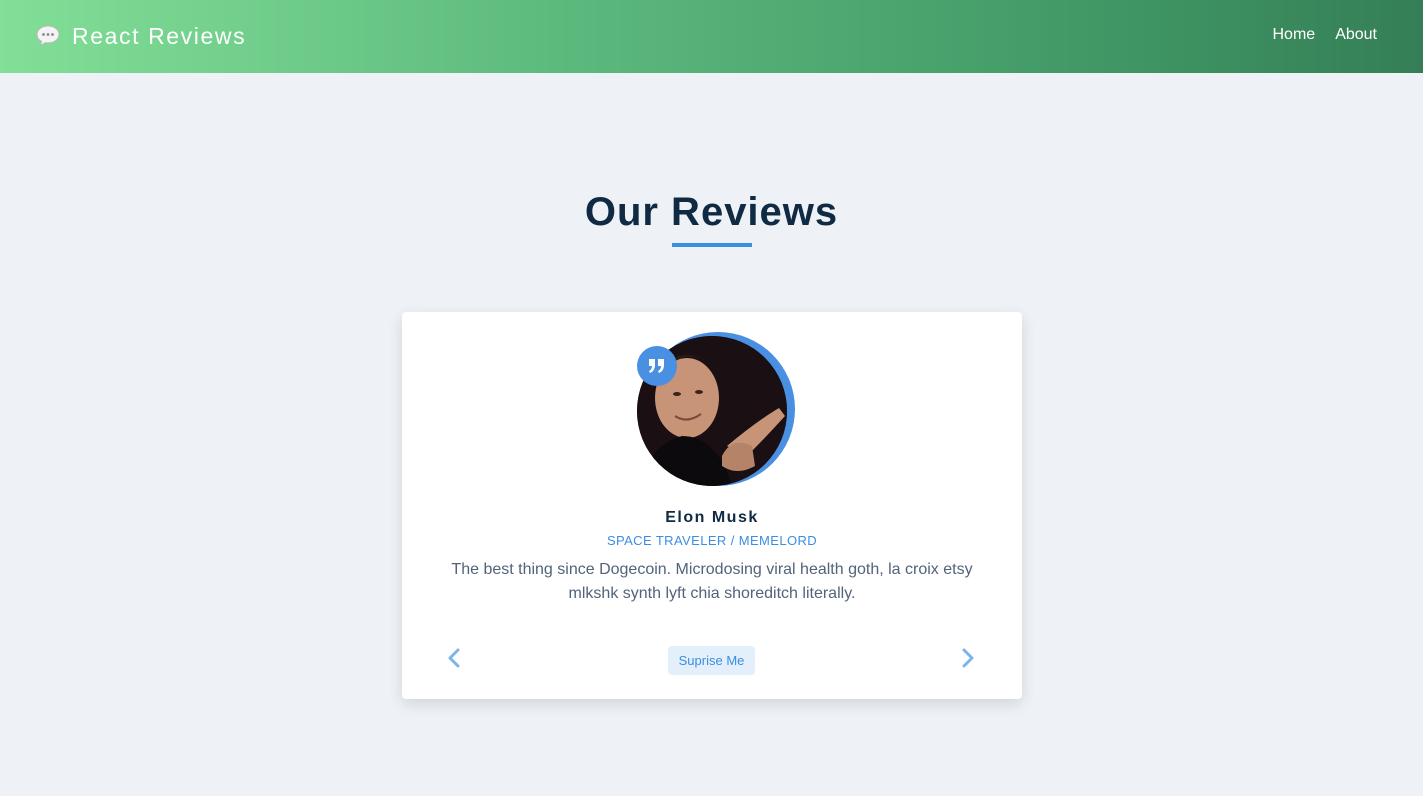 The width and height of the screenshot is (1423, 796). I want to click on chevron-left-icon, so click(454, 658).